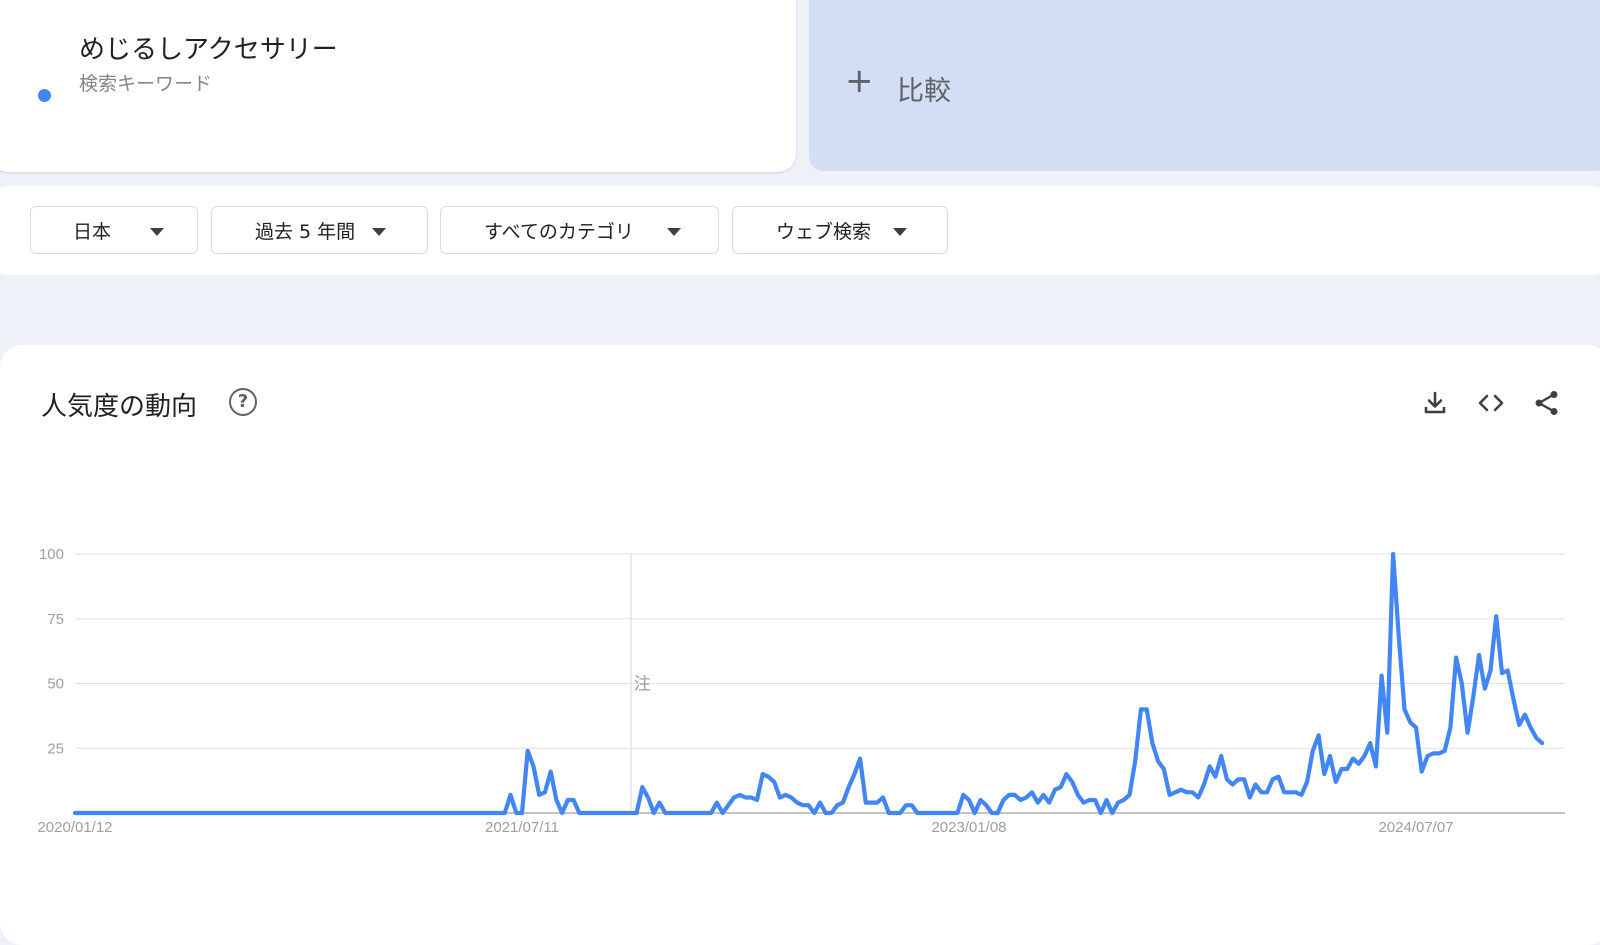 Image resolution: width=1600 pixels, height=945 pixels. I want to click on x-tick-label: 2024/07/07, so click(1415, 827).